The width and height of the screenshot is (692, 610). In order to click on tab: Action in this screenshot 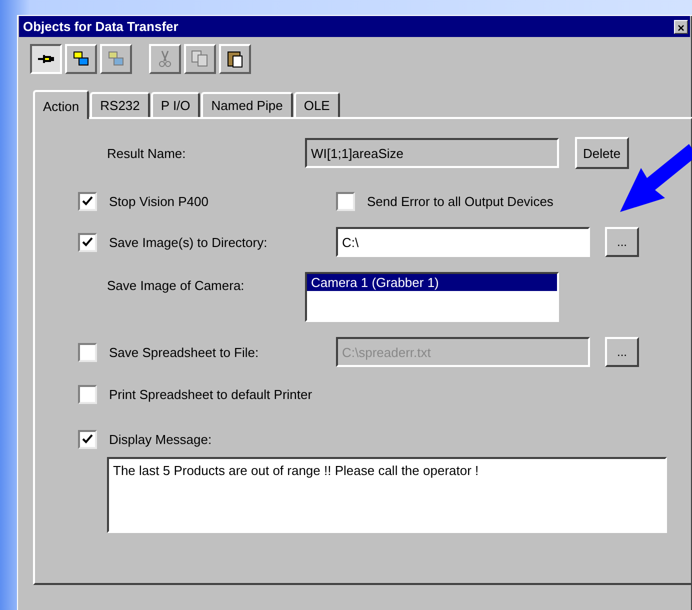, I will do `click(61, 104)`.